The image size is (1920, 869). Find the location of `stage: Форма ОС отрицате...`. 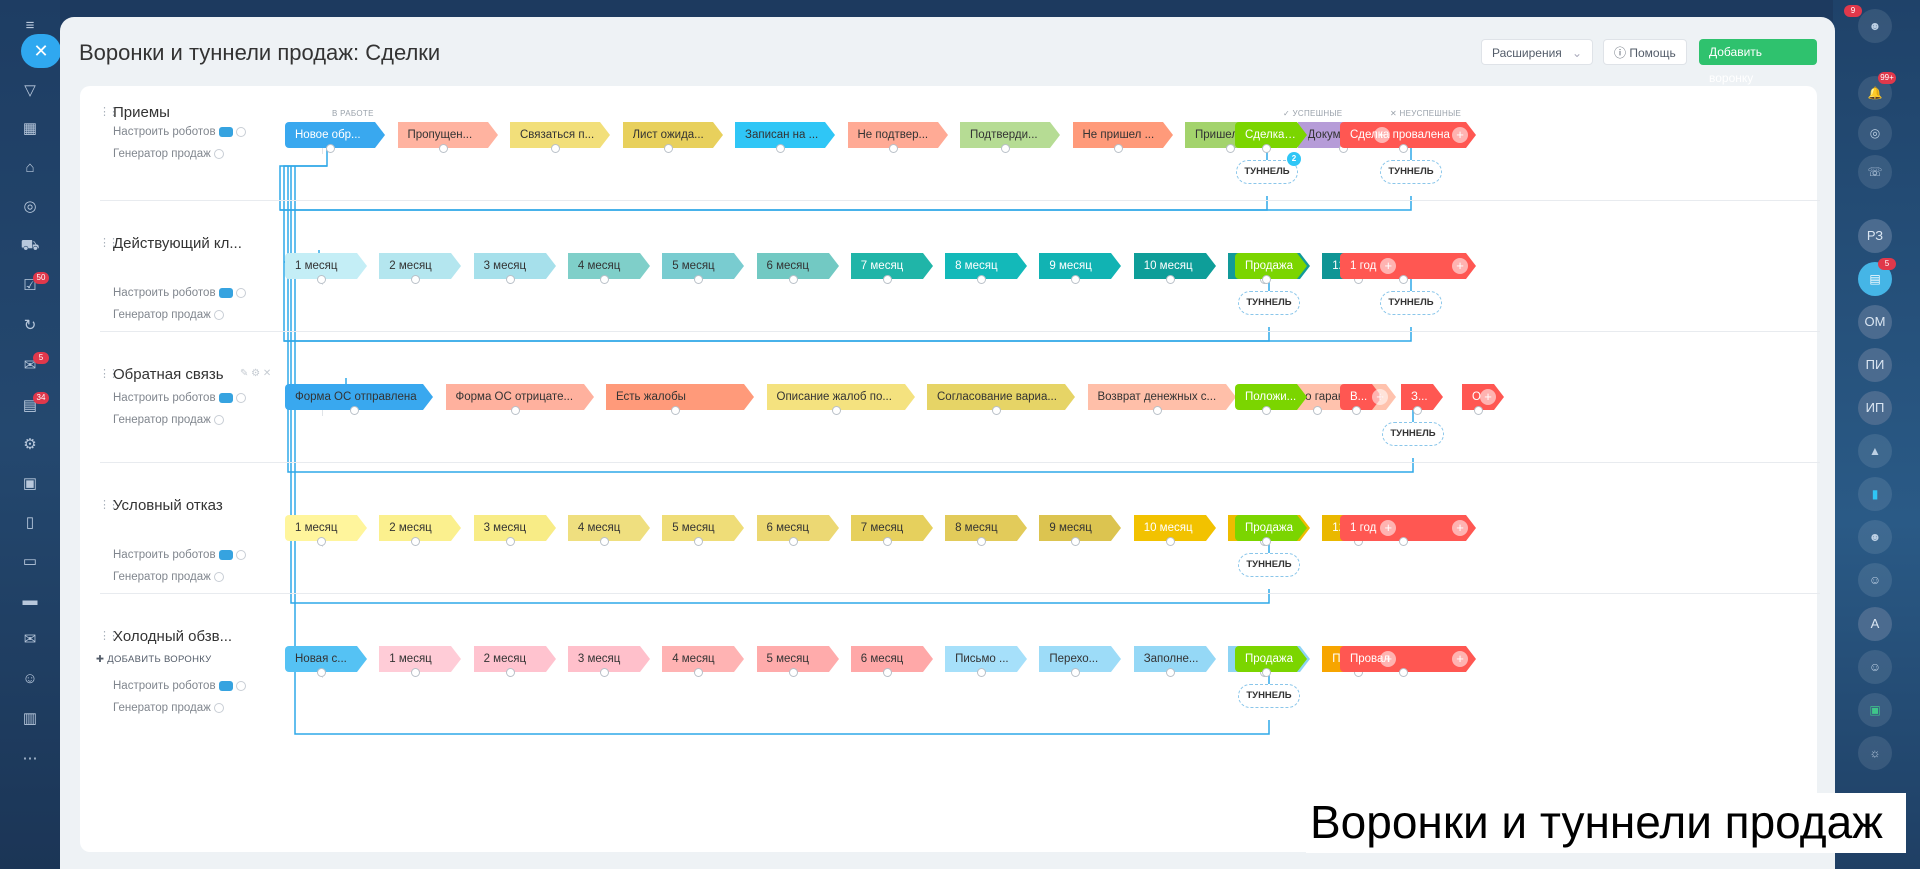

stage: Форма ОС отрицате... is located at coordinates (519, 399).